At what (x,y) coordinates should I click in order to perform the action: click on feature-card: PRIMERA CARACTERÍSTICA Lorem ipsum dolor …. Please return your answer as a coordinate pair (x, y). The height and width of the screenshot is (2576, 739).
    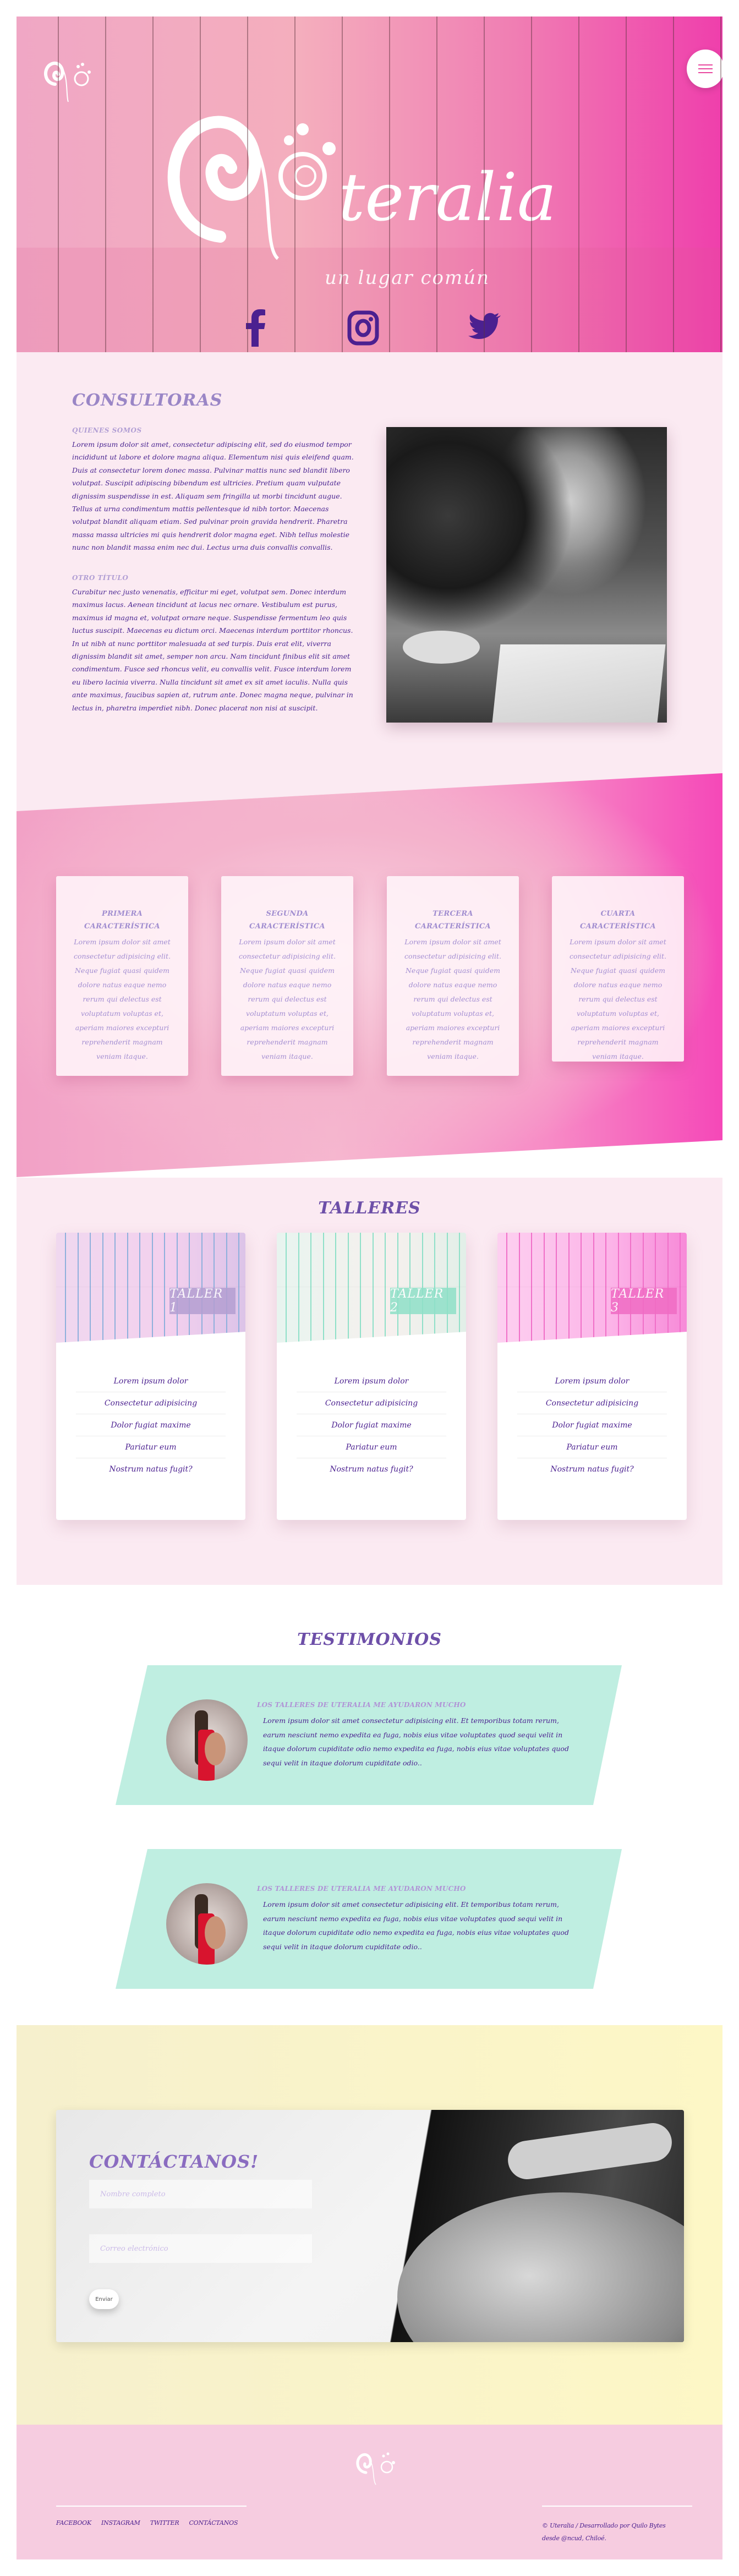
    Looking at the image, I should click on (122, 976).